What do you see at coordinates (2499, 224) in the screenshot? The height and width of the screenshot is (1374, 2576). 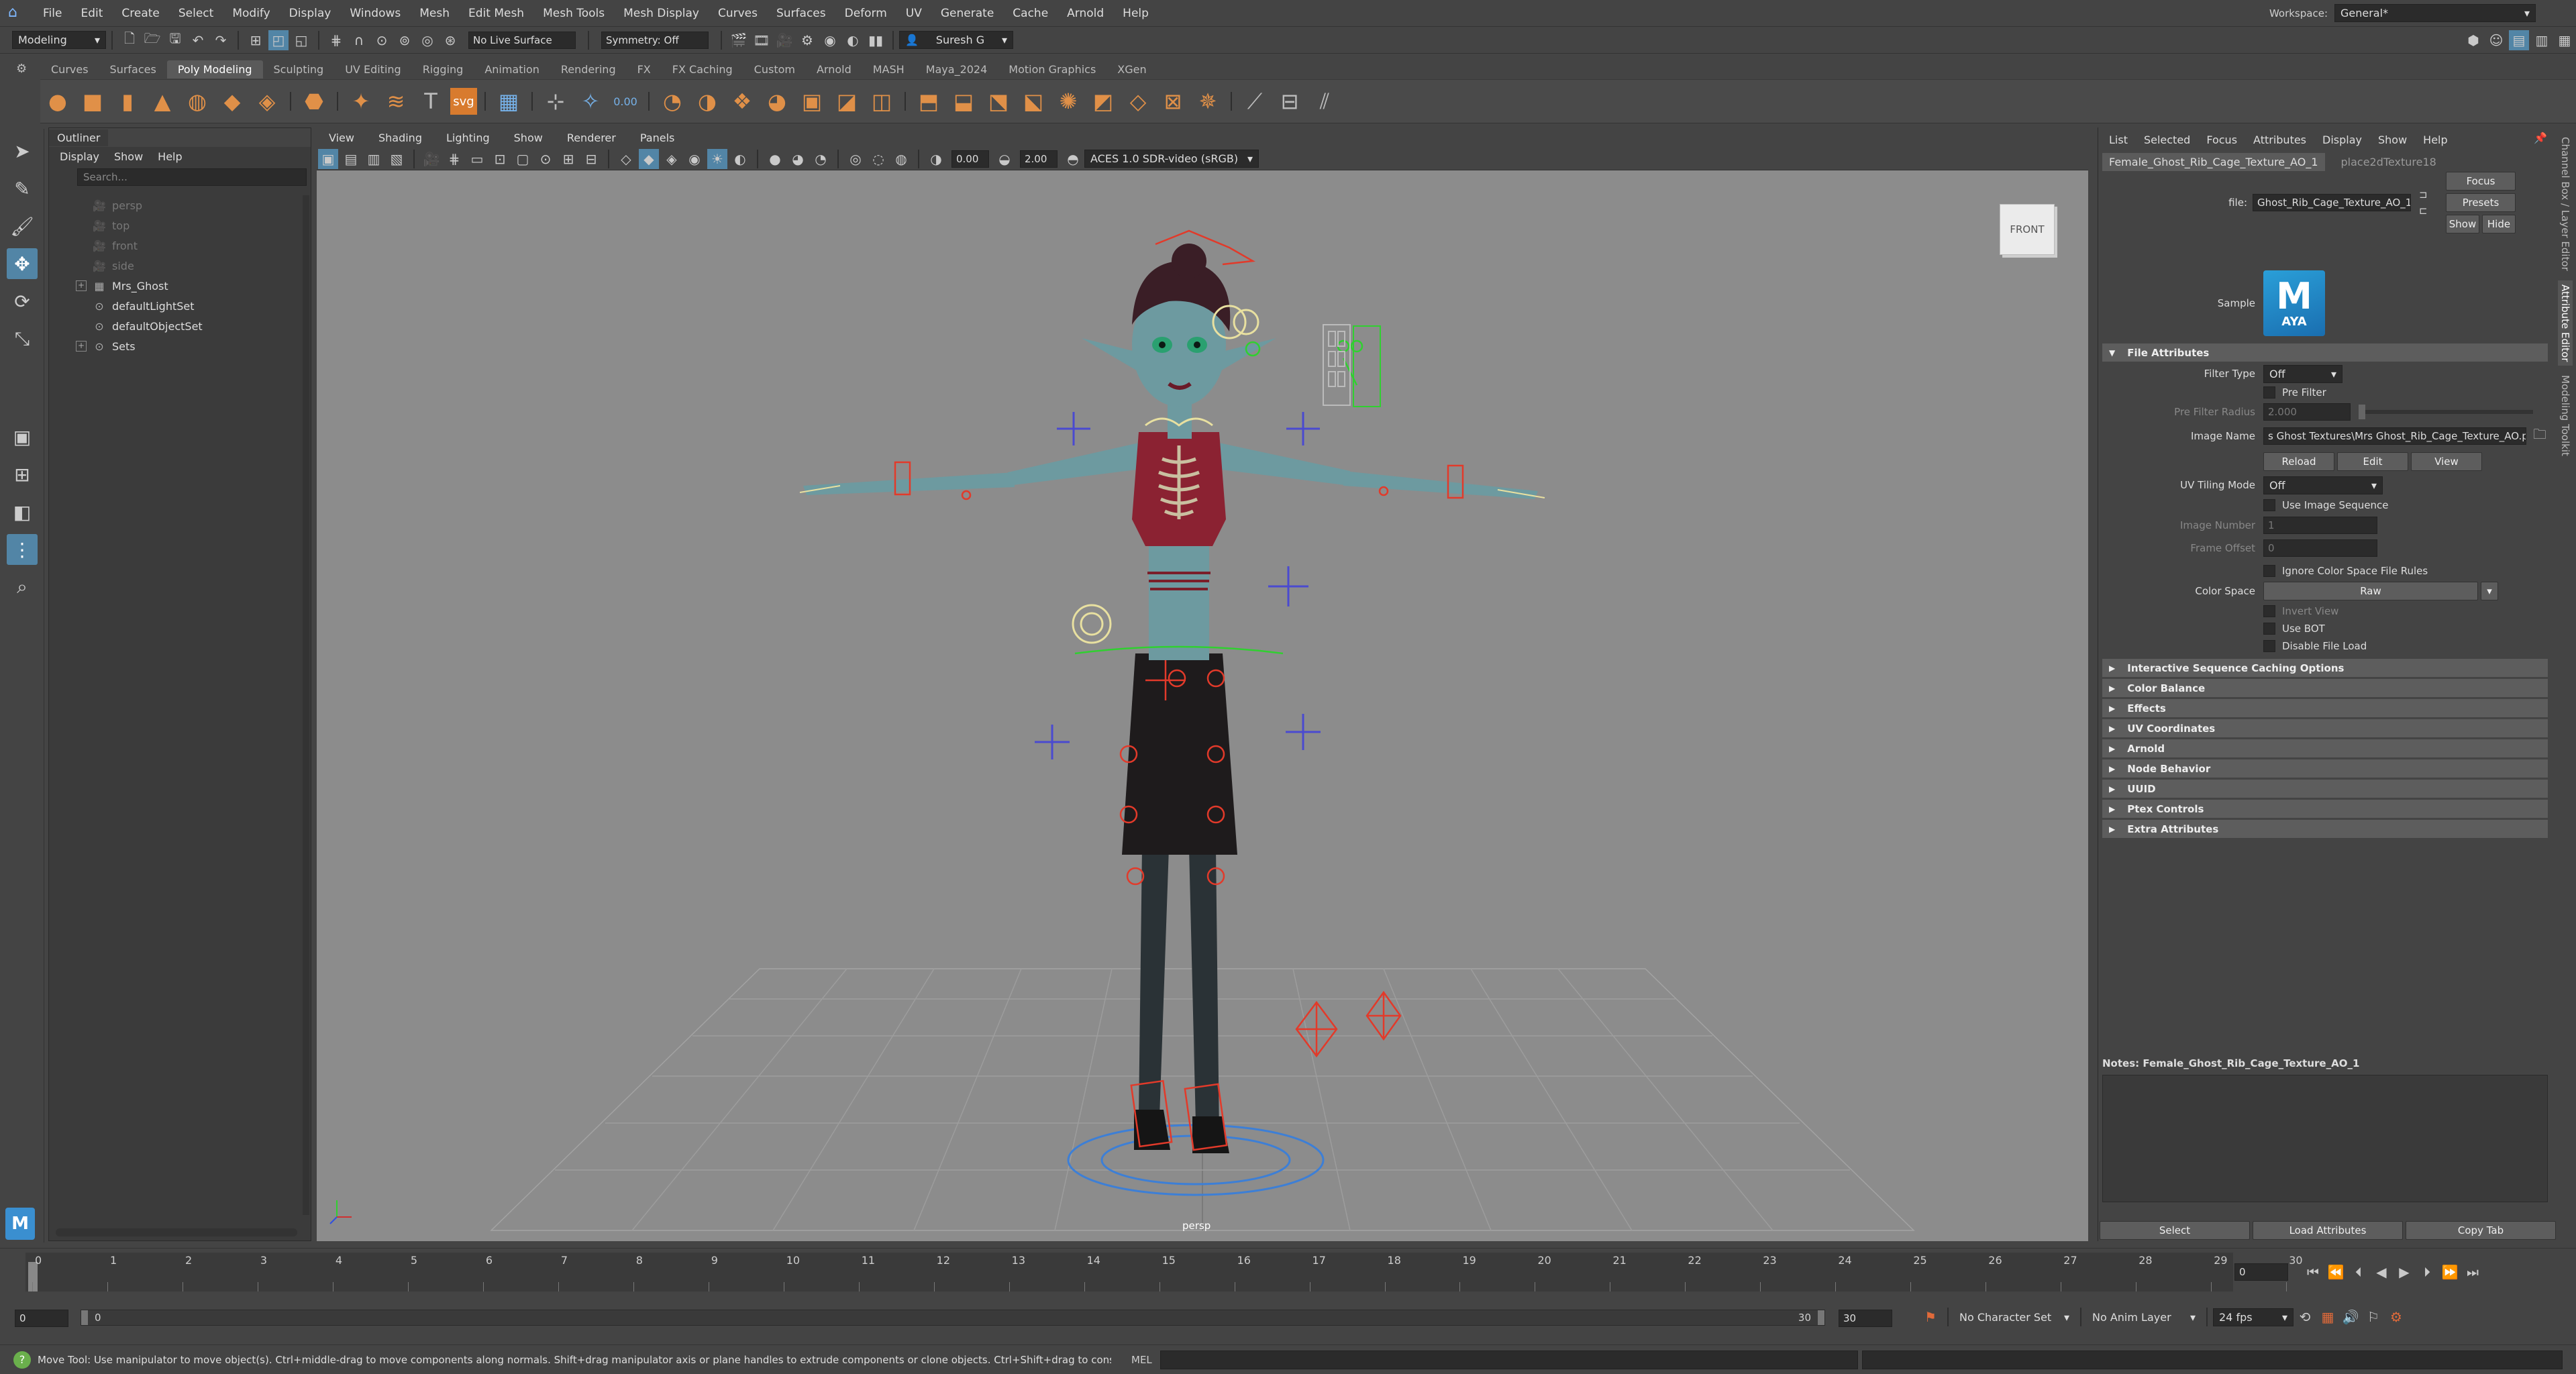 I see `hide-button: Hide` at bounding box center [2499, 224].